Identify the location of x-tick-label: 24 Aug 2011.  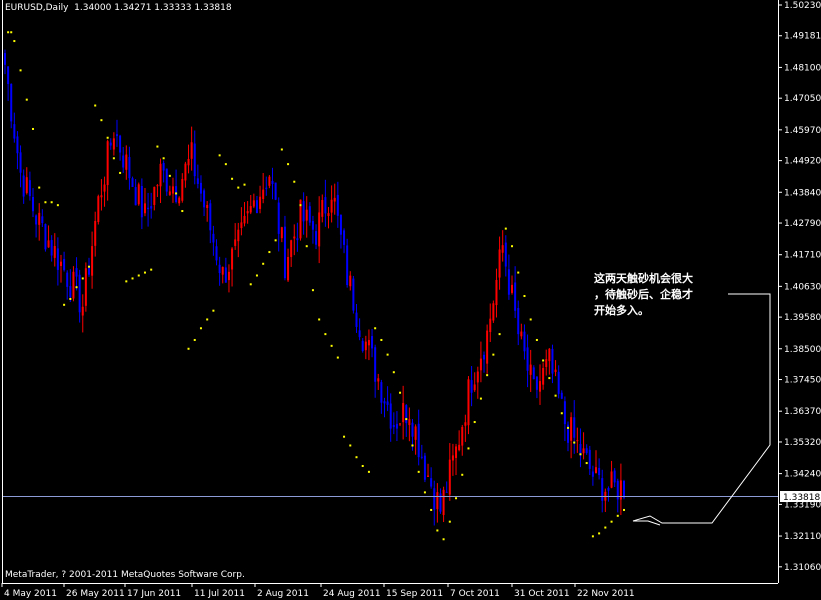
(352, 594).